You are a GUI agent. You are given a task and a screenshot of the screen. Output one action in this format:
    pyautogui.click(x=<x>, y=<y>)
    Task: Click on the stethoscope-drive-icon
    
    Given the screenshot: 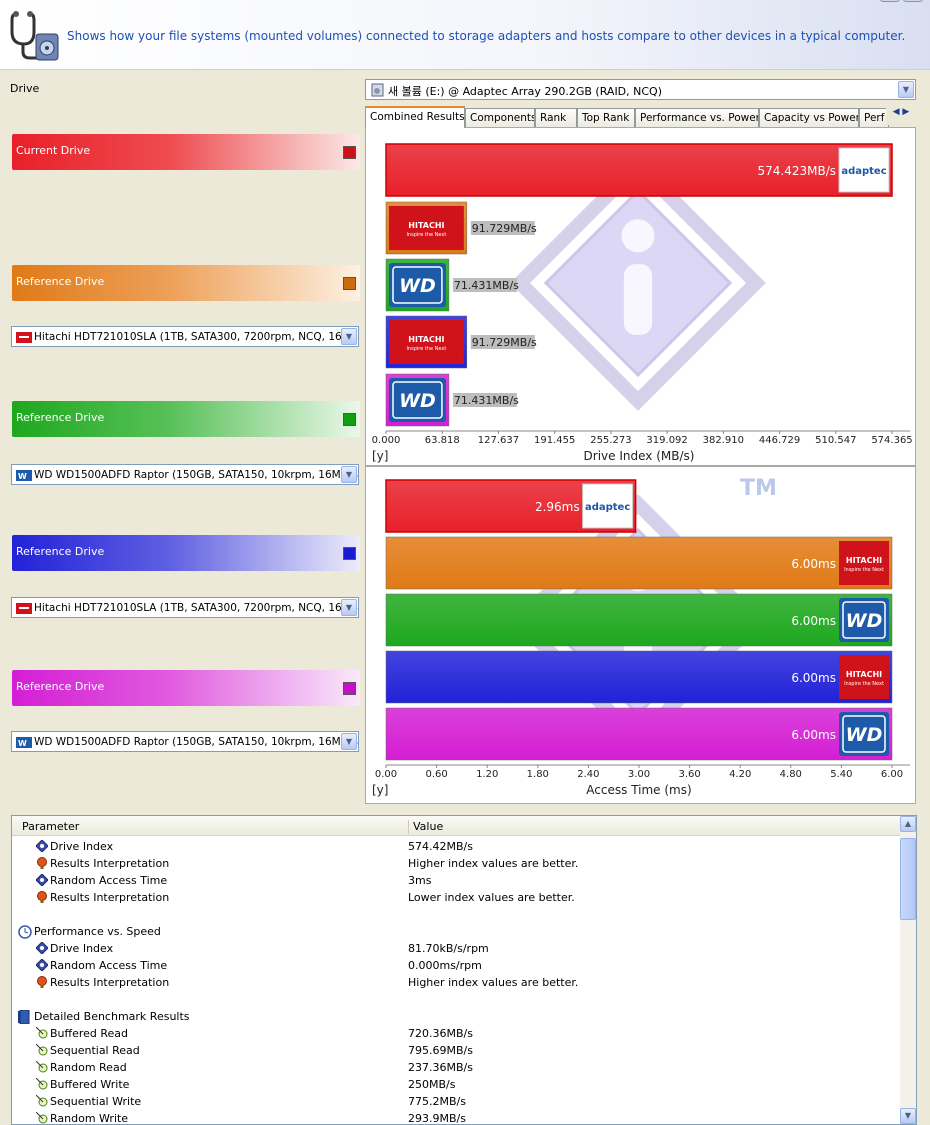 What is the action you would take?
    pyautogui.click(x=34, y=36)
    